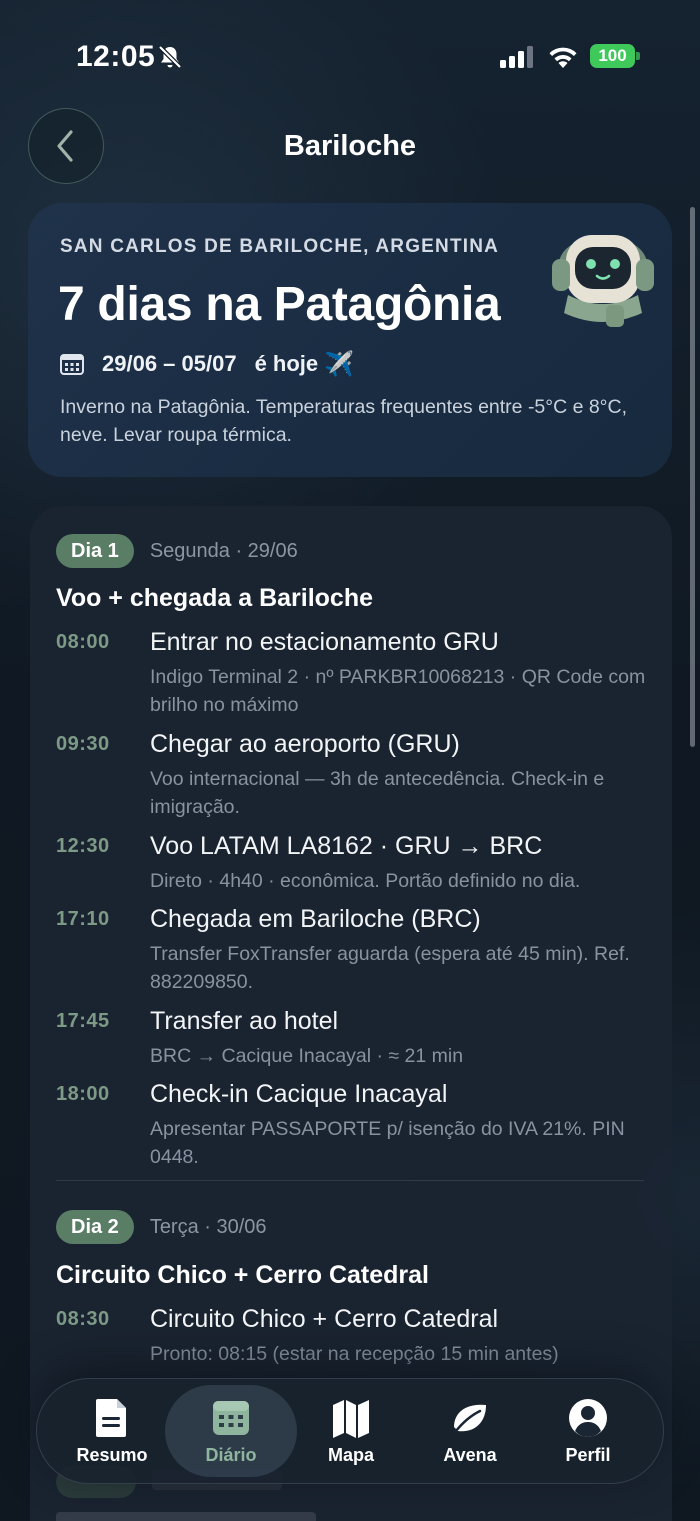 The width and height of the screenshot is (700, 1521). What do you see at coordinates (83, 744) in the screenshot?
I see `event-time: 09:30` at bounding box center [83, 744].